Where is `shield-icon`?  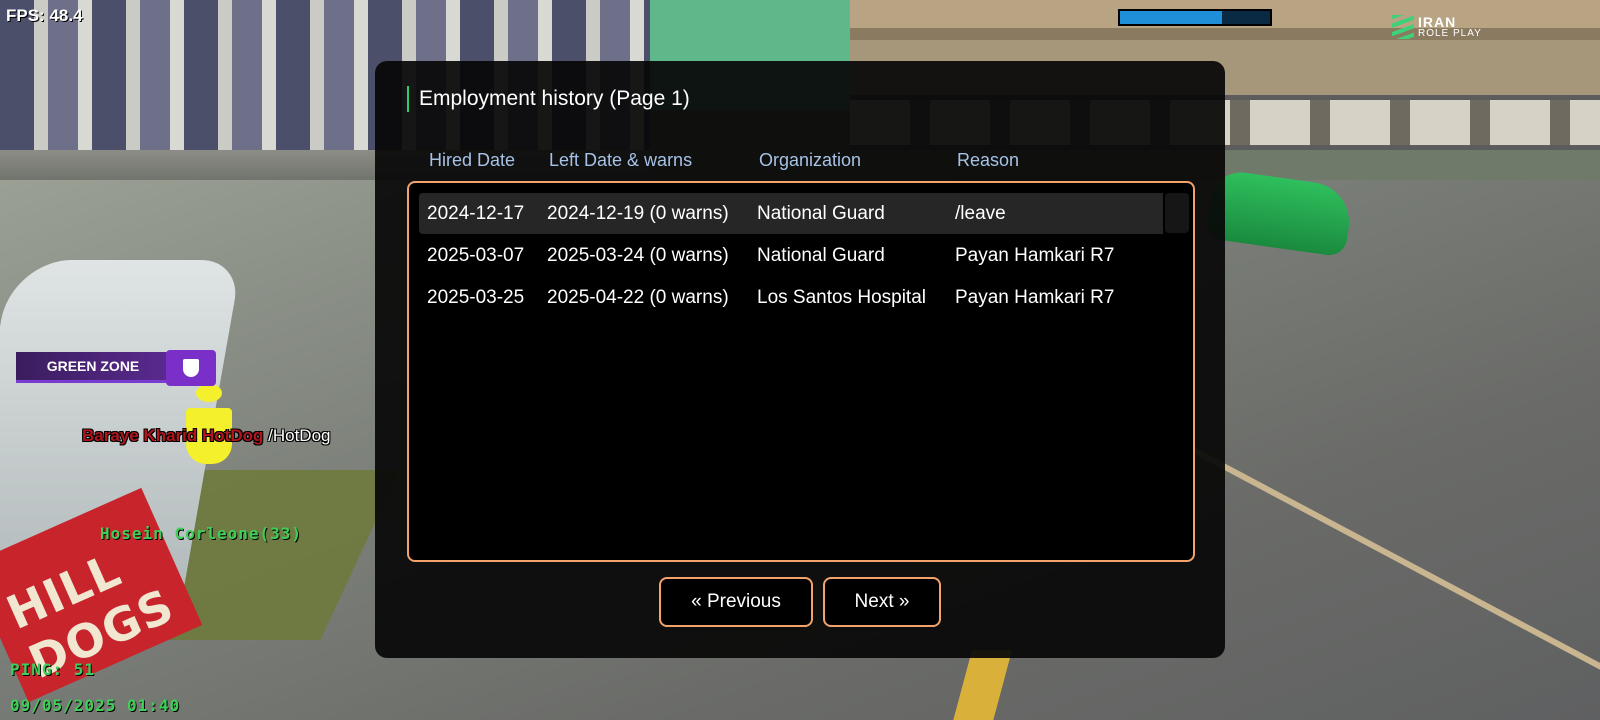 shield-icon is located at coordinates (191, 368).